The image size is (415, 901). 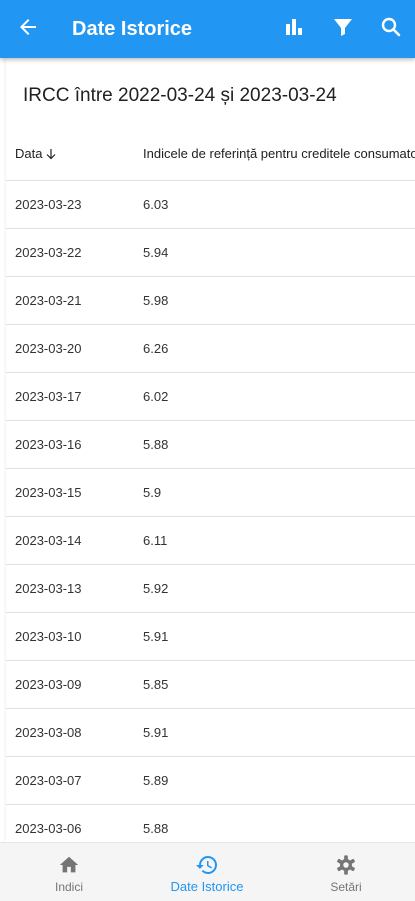 I want to click on cell-value: 5.89, so click(x=156, y=780).